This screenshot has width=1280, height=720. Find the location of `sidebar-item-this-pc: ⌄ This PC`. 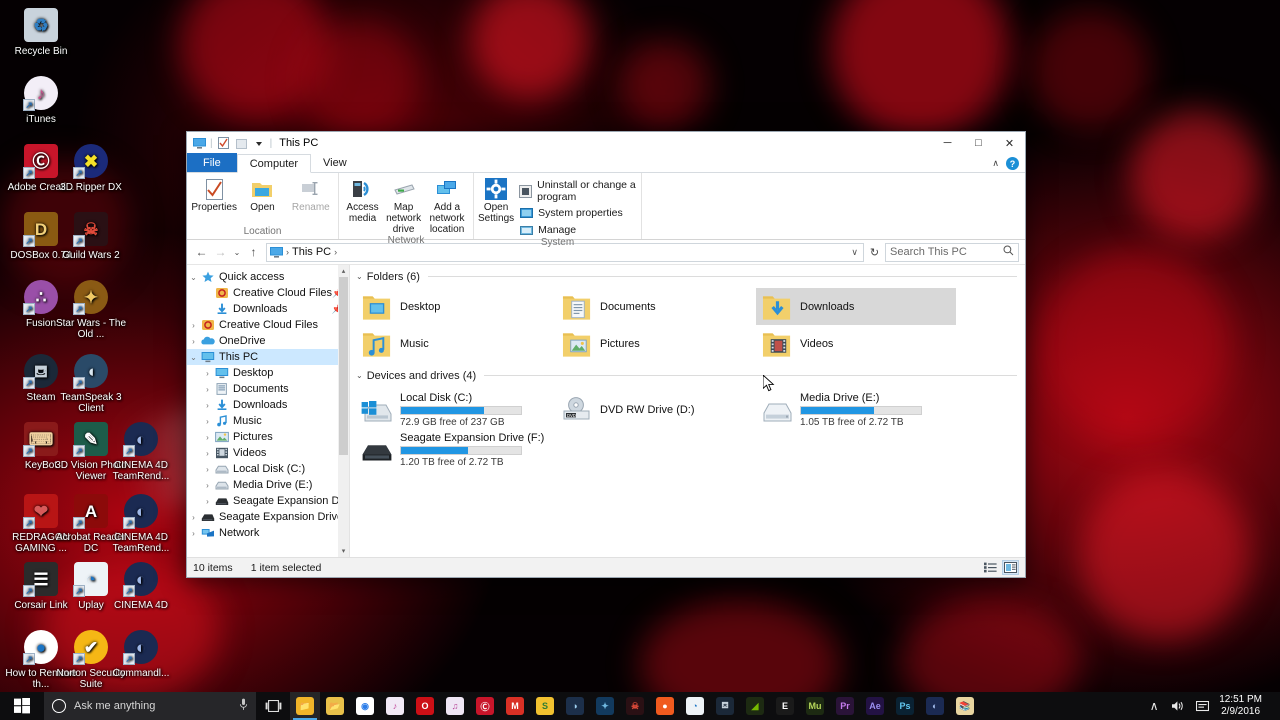

sidebar-item-this-pc: ⌄ This PC is located at coordinates (268, 357).